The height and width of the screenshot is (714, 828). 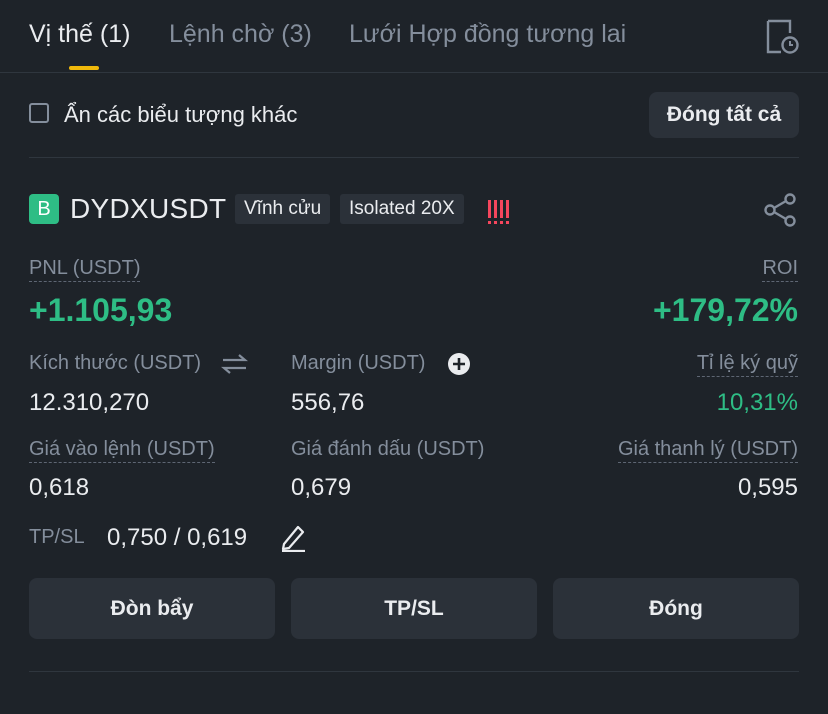 I want to click on mark-price-value: 0,679, so click(x=321, y=487).